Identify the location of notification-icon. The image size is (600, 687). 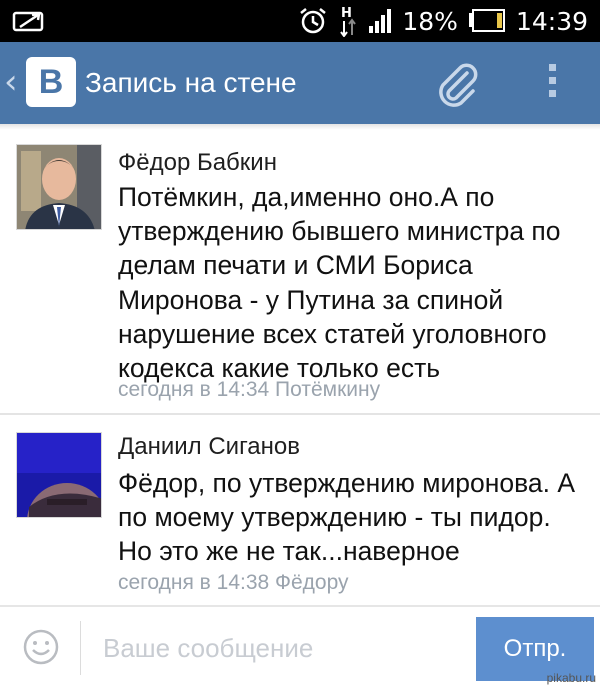
(28, 21).